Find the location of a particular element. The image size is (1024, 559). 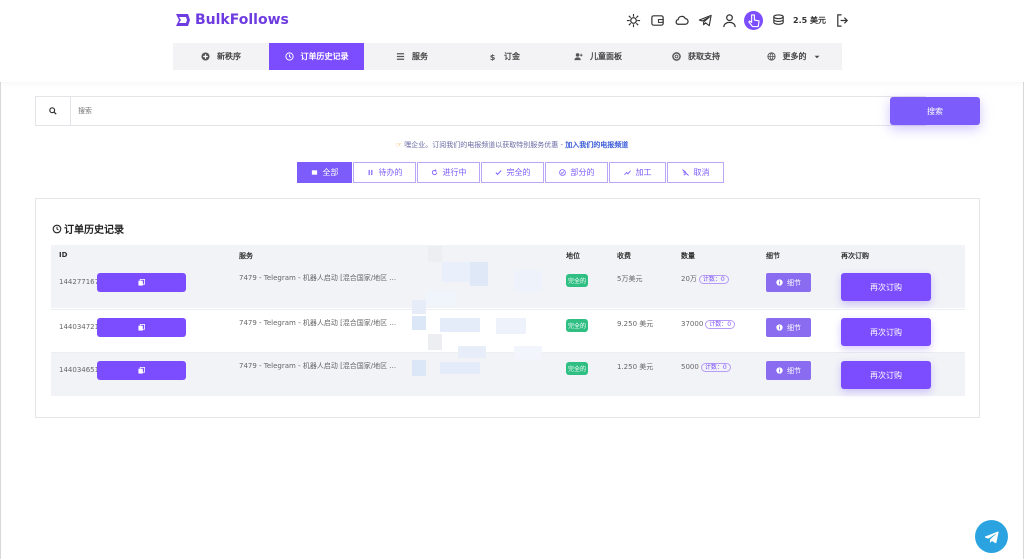

nav-label: 订单历史记录 is located at coordinates (324, 56).